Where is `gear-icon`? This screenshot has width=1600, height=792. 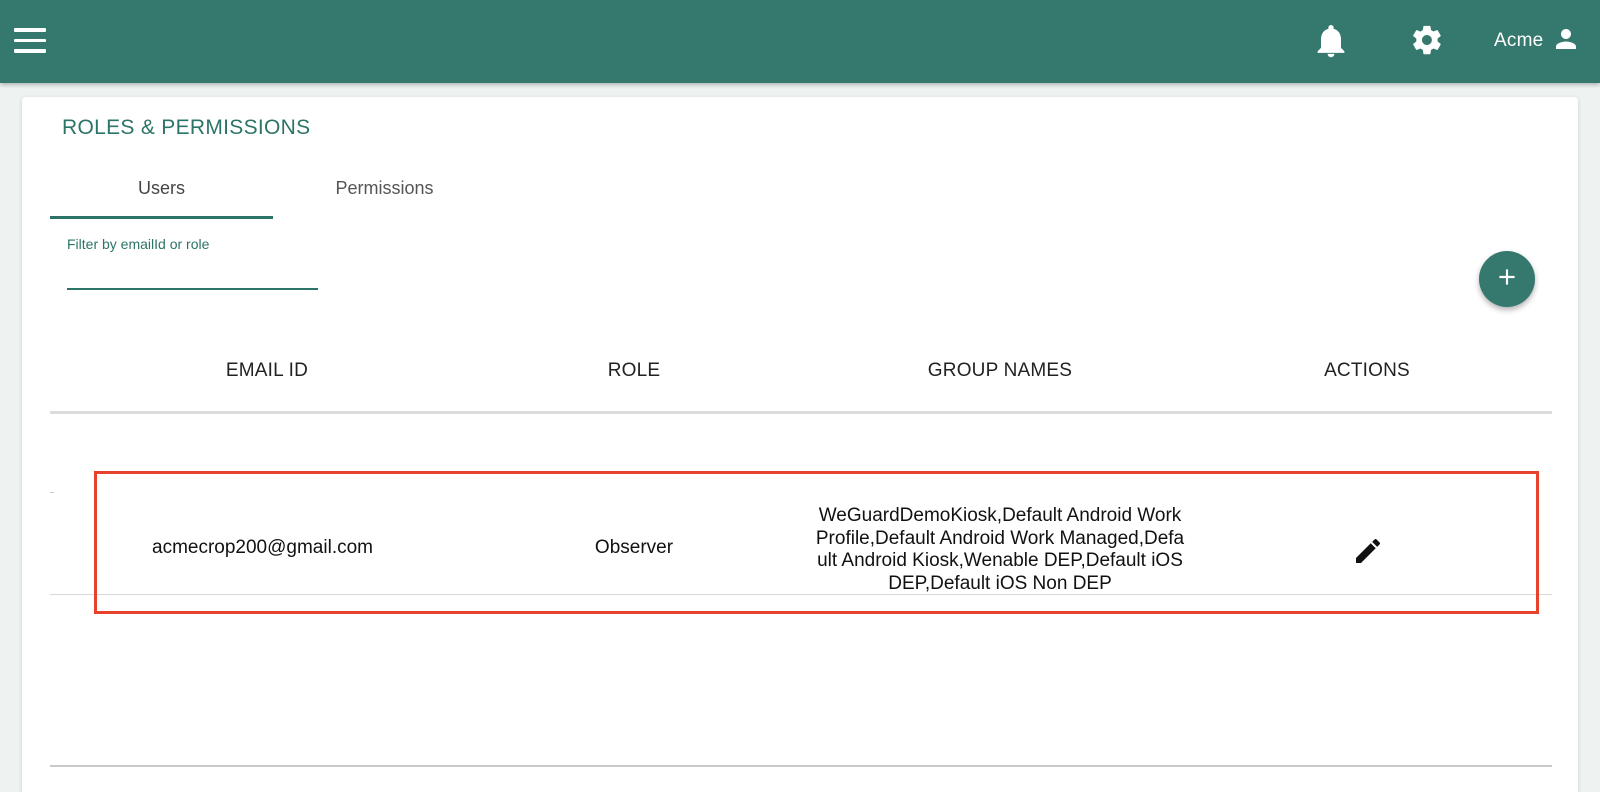 gear-icon is located at coordinates (1427, 40).